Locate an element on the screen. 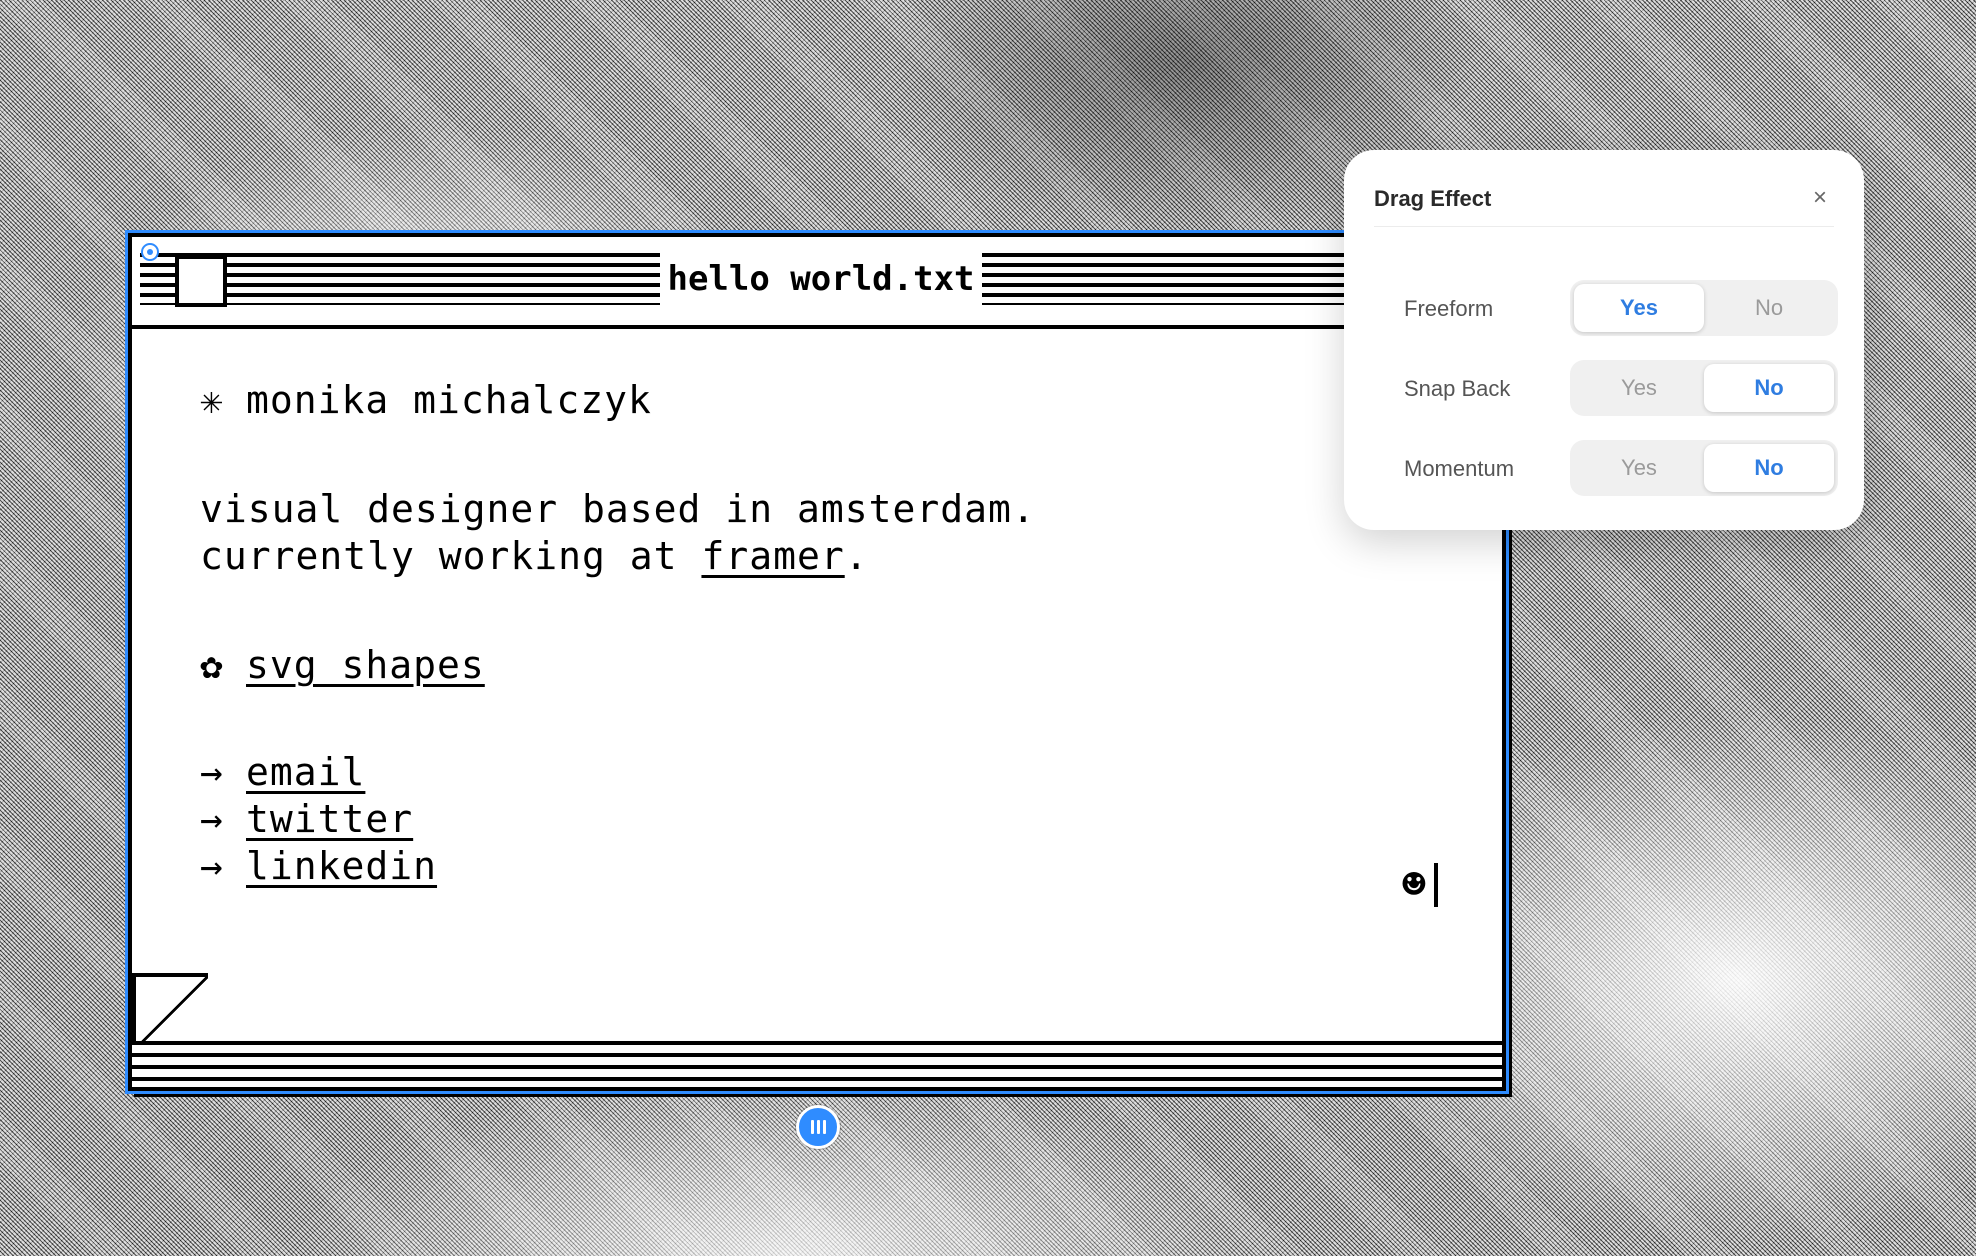 The width and height of the screenshot is (1976, 1256). momentum-segmented-control: Yes No is located at coordinates (1704, 468).